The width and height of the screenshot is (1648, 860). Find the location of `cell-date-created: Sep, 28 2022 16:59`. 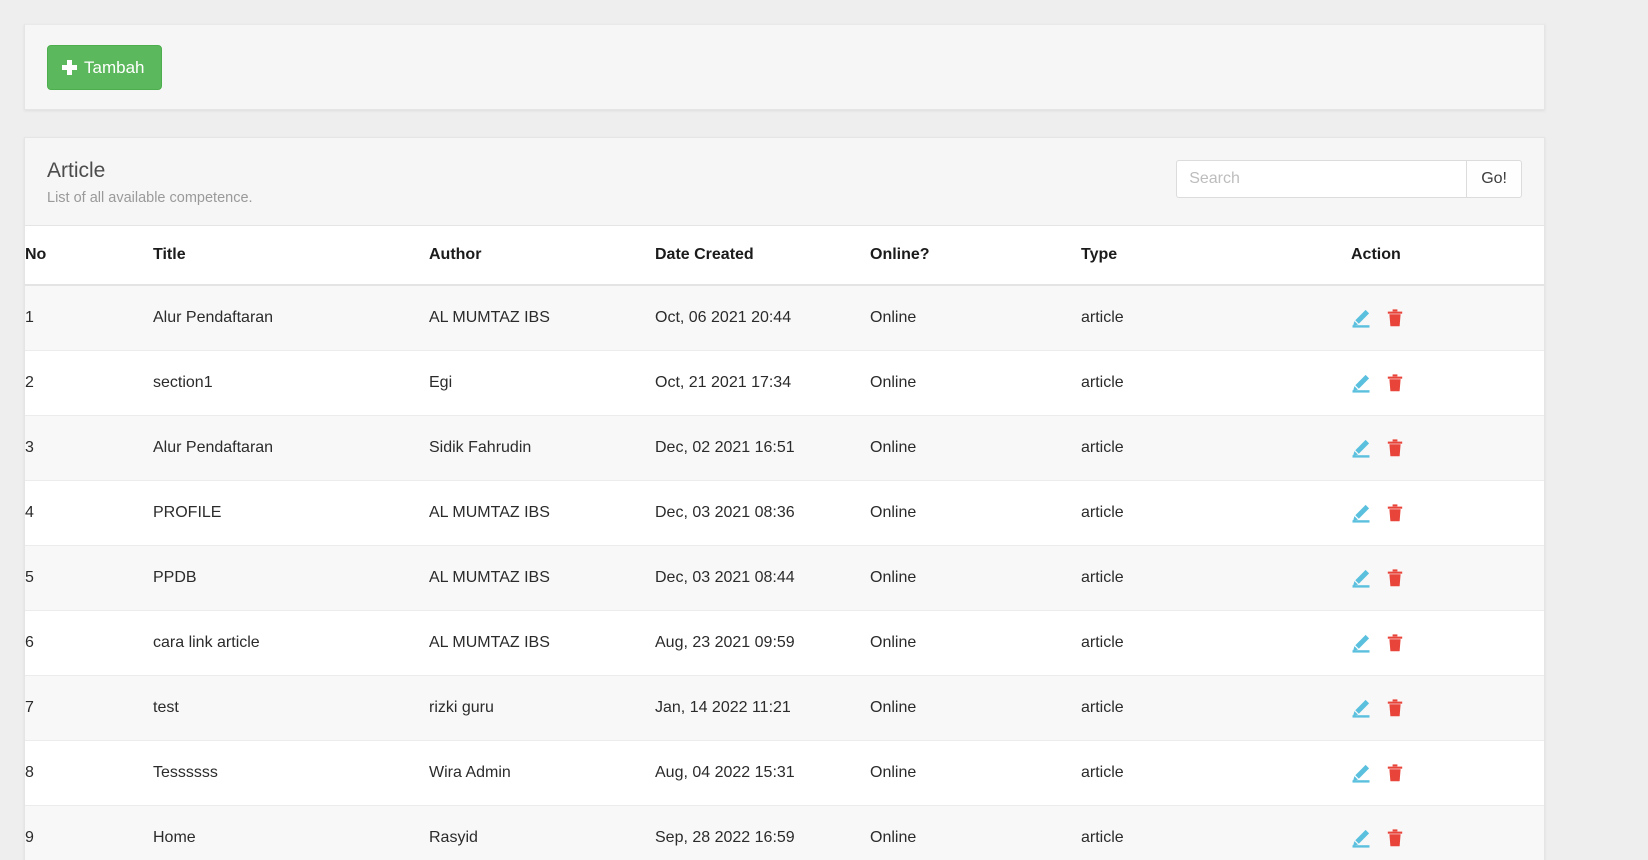

cell-date-created: Sep, 28 2022 16:59 is located at coordinates (762, 832).